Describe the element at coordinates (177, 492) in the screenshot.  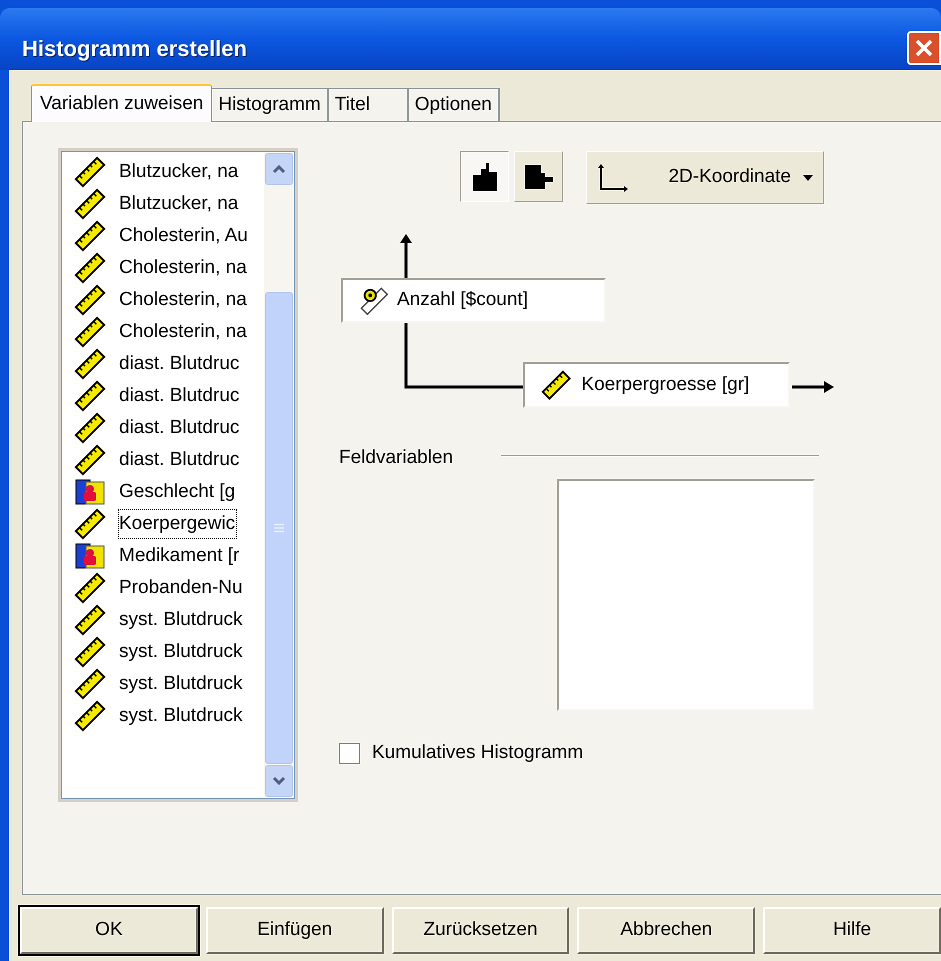
I see `variable-item: Geschlecht [g` at that location.